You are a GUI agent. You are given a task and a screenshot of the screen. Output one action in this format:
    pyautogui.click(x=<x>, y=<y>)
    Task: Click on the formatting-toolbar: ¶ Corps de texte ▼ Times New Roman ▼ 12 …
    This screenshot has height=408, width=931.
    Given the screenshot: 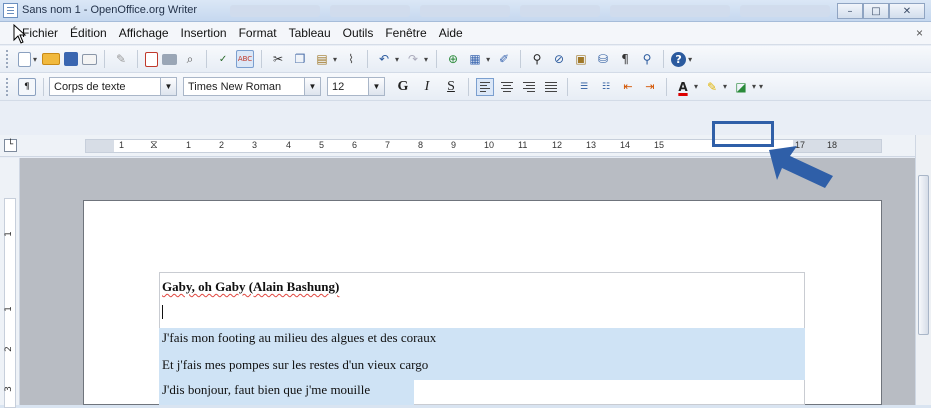 What is the action you would take?
    pyautogui.click(x=465, y=87)
    